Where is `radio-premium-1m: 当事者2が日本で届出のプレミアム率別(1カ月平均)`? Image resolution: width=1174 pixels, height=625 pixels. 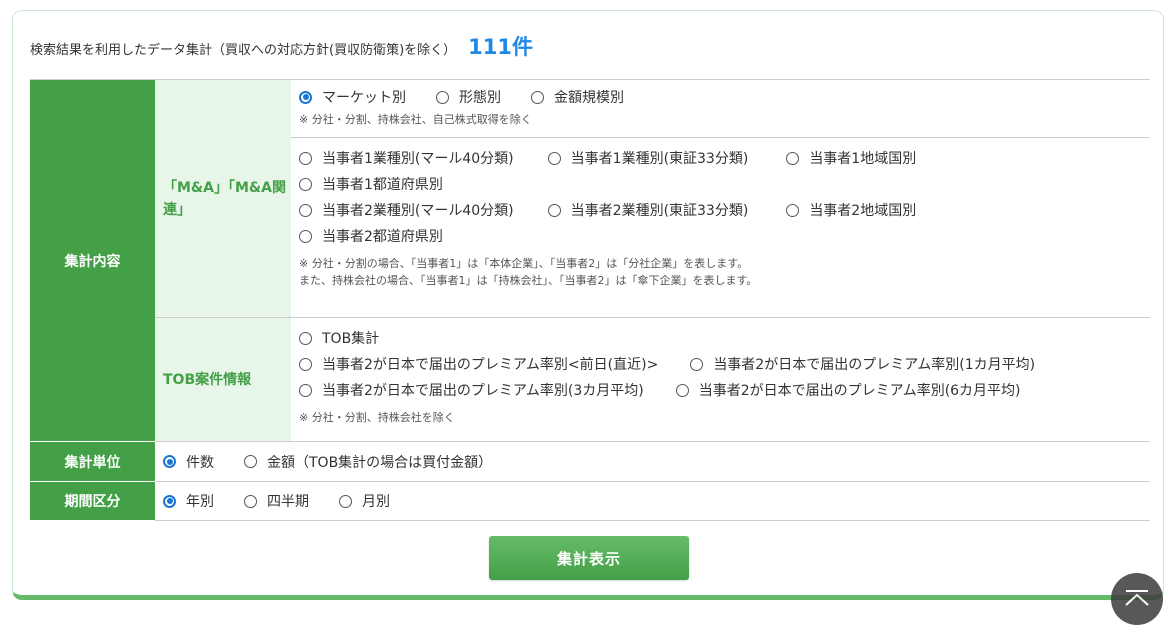
radio-premium-1m: 当事者2が日本で届出のプレミアム率別(1カ月平均) is located at coordinates (862, 364).